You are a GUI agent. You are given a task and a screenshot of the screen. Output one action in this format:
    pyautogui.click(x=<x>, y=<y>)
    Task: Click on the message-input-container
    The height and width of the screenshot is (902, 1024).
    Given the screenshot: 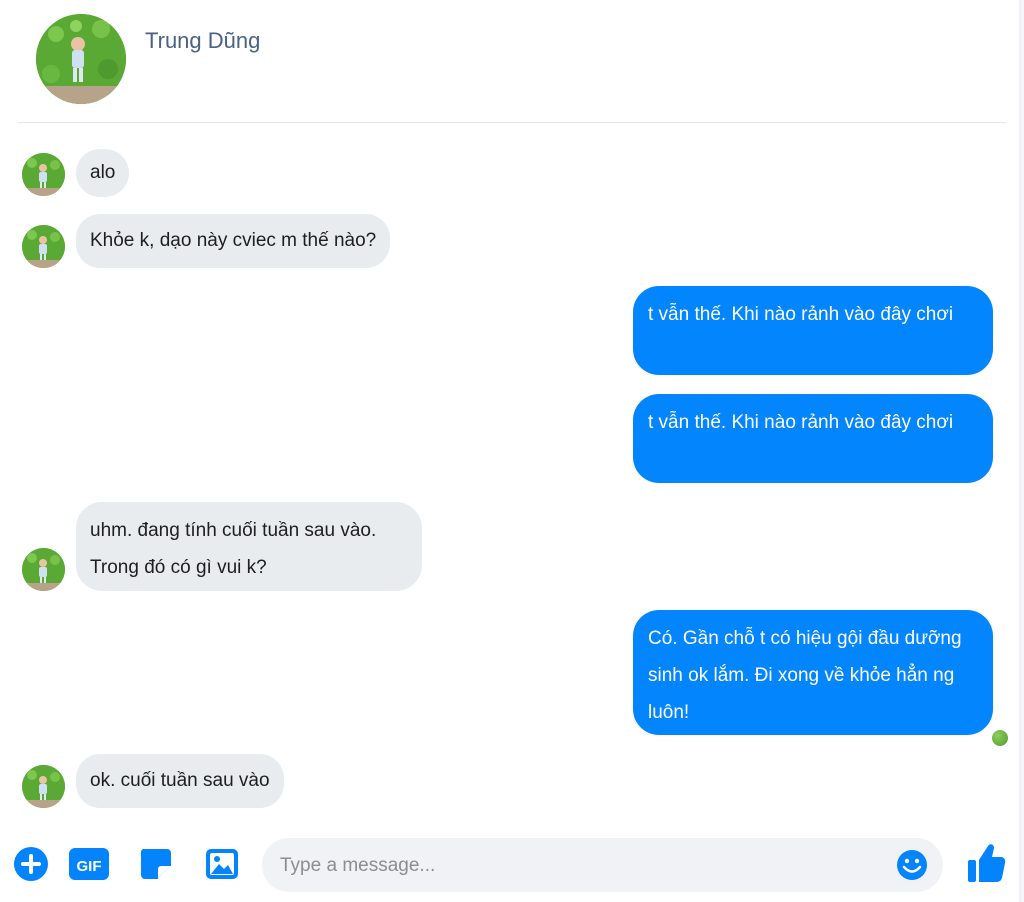 What is the action you would take?
    pyautogui.click(x=602, y=865)
    